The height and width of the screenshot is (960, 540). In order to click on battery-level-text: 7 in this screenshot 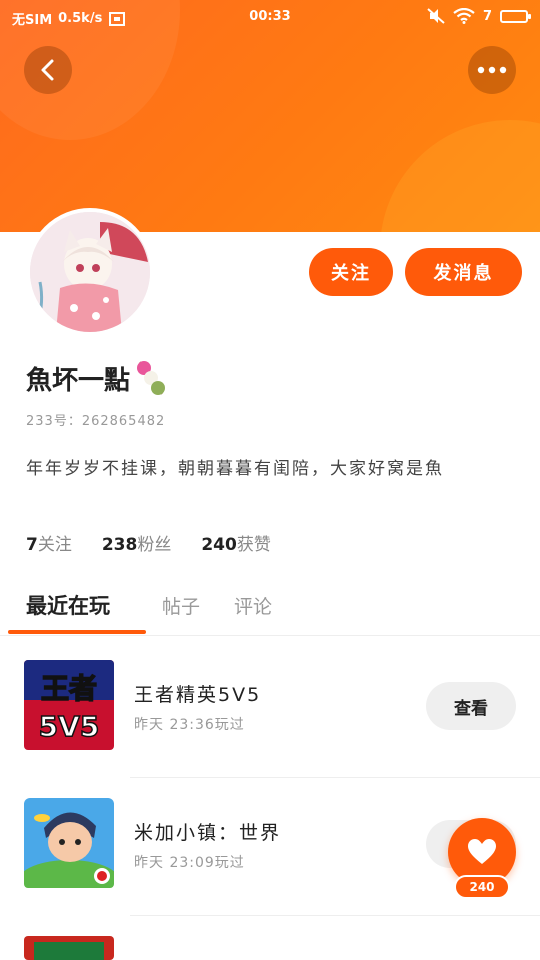, I will do `click(487, 16)`.